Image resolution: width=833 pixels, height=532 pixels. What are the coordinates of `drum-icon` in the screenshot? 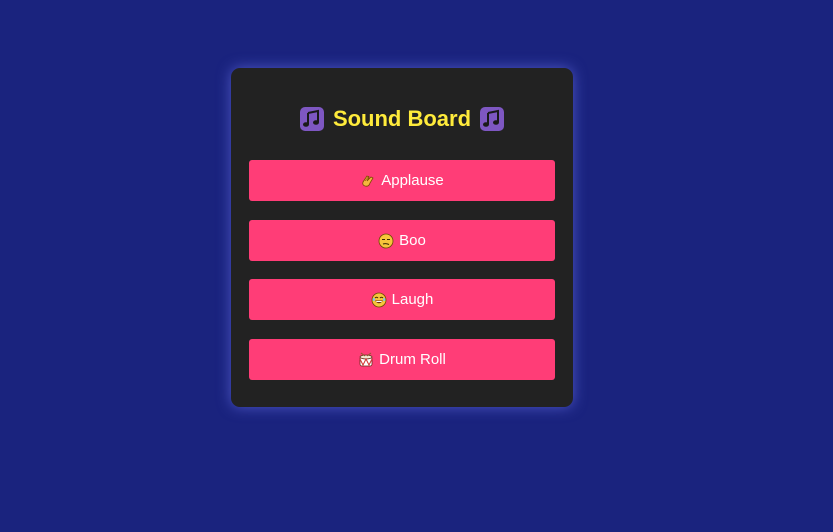 It's located at (366, 359).